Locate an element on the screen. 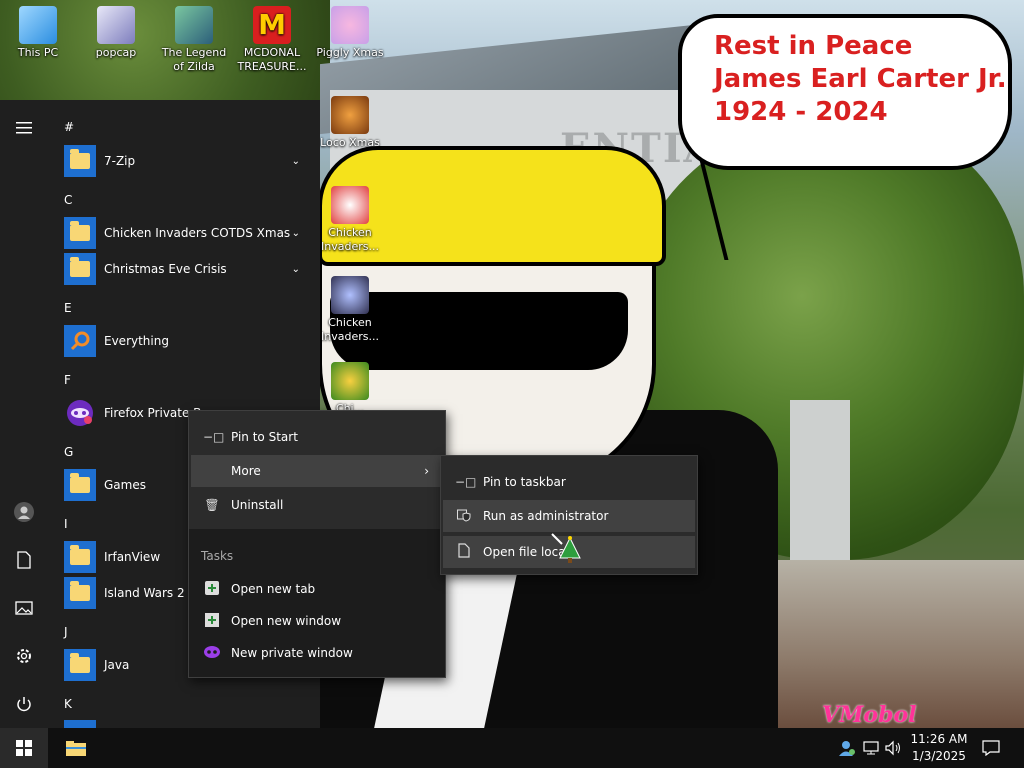  tree-cursor-icon is located at coordinates (567, 551).